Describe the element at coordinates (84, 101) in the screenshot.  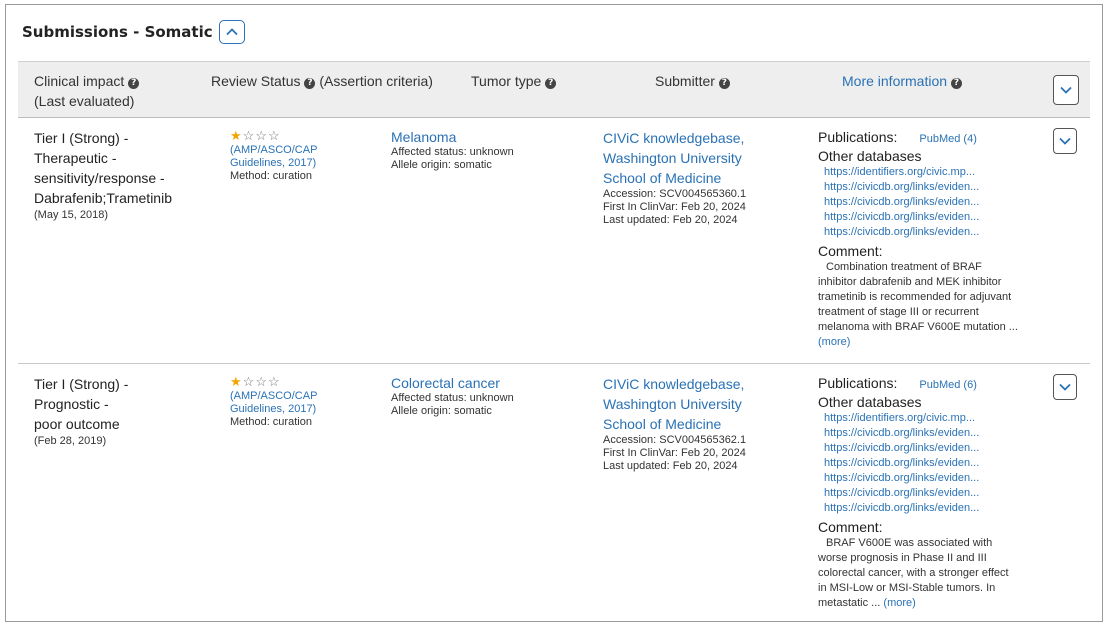
I see `header-last-evaluated-label: (Last evaluated)` at that location.